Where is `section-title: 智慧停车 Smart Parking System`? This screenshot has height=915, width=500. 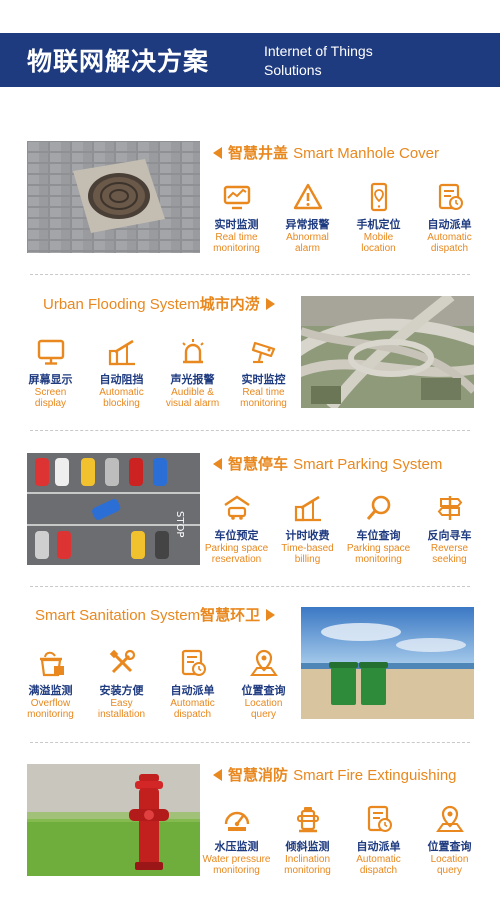 section-title: 智慧停车 Smart Parking System is located at coordinates (327, 464).